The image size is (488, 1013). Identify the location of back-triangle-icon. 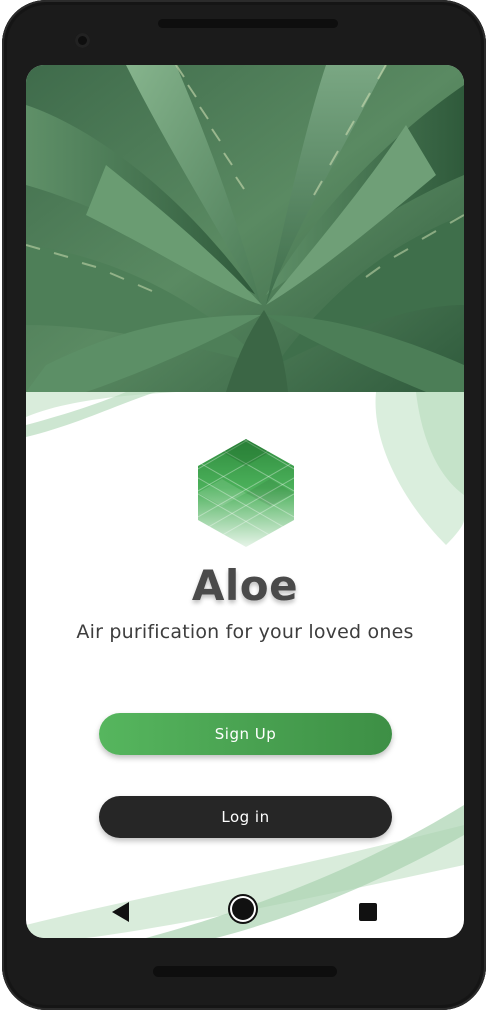
(120, 912).